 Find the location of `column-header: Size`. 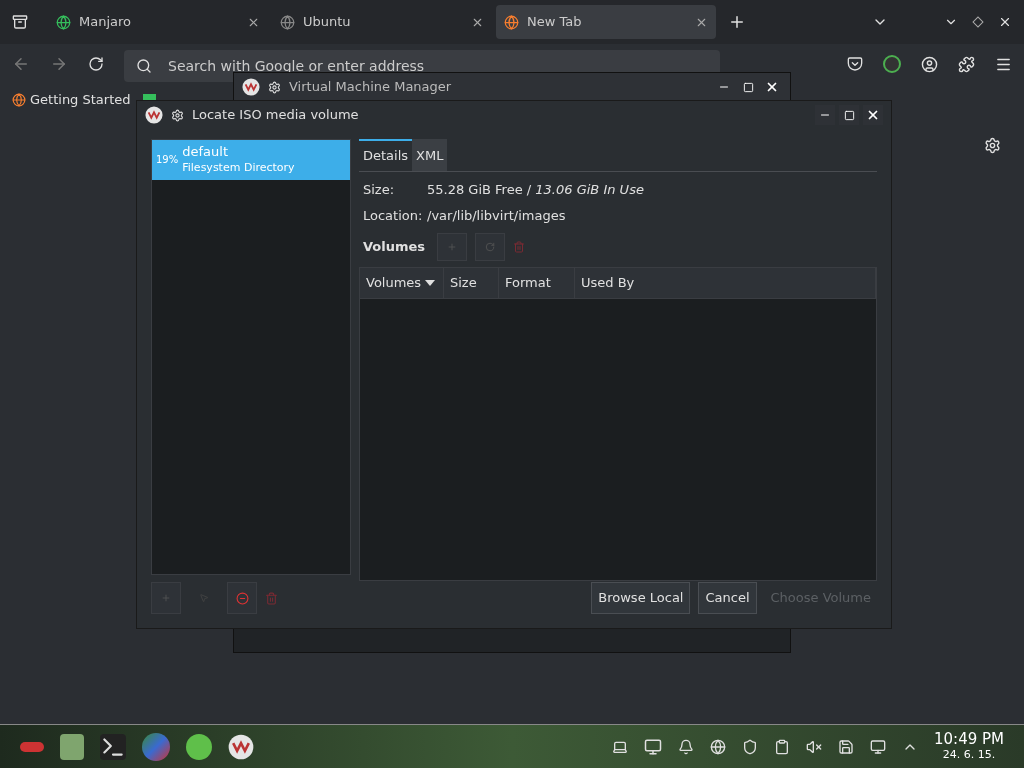

column-header: Size is located at coordinates (471, 283).